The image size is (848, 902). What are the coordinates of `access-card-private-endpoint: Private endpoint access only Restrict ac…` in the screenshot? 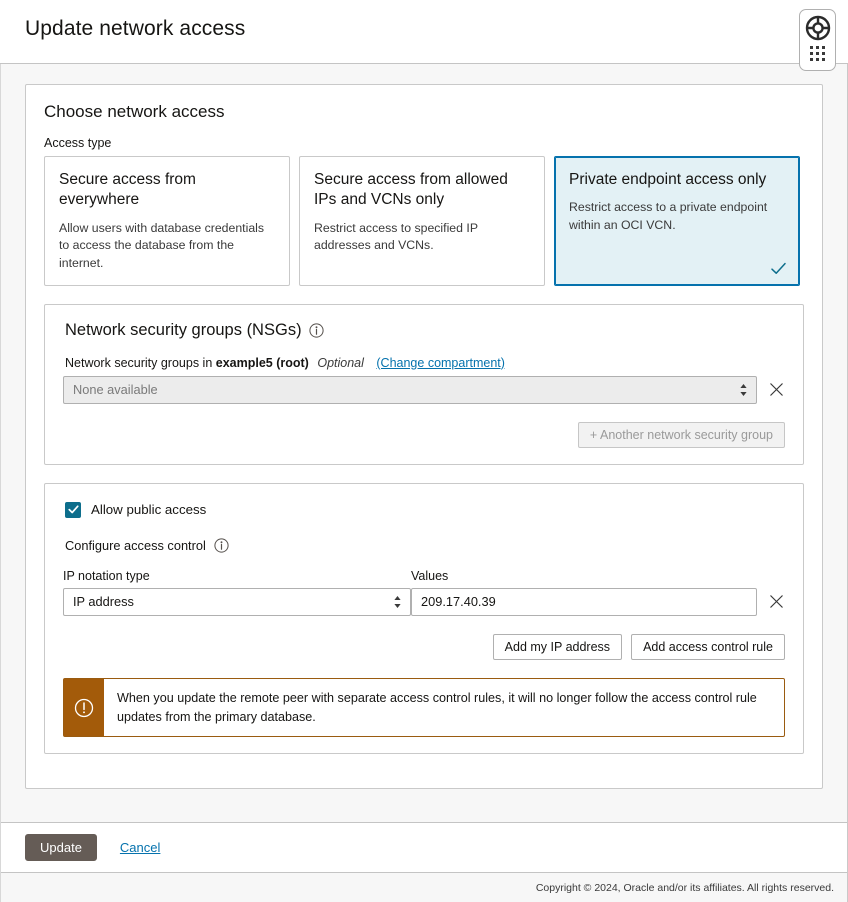 It's located at (677, 221).